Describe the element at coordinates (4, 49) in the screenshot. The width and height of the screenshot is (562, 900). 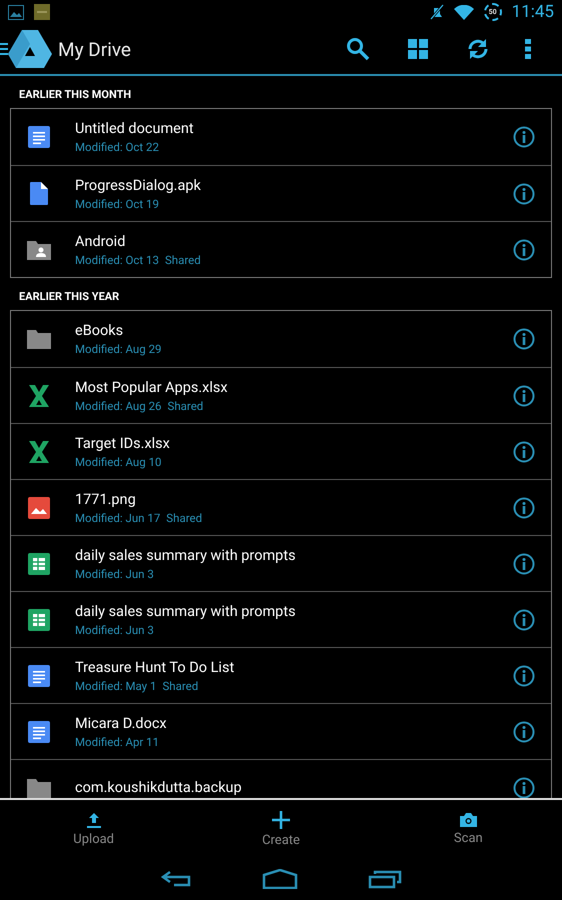
I see `menu-icon` at that location.